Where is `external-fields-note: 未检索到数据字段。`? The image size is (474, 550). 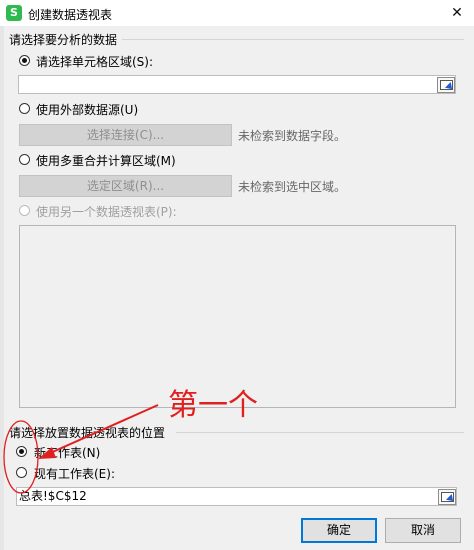
external-fields-note: 未检索到数据字段。 is located at coordinates (292, 136).